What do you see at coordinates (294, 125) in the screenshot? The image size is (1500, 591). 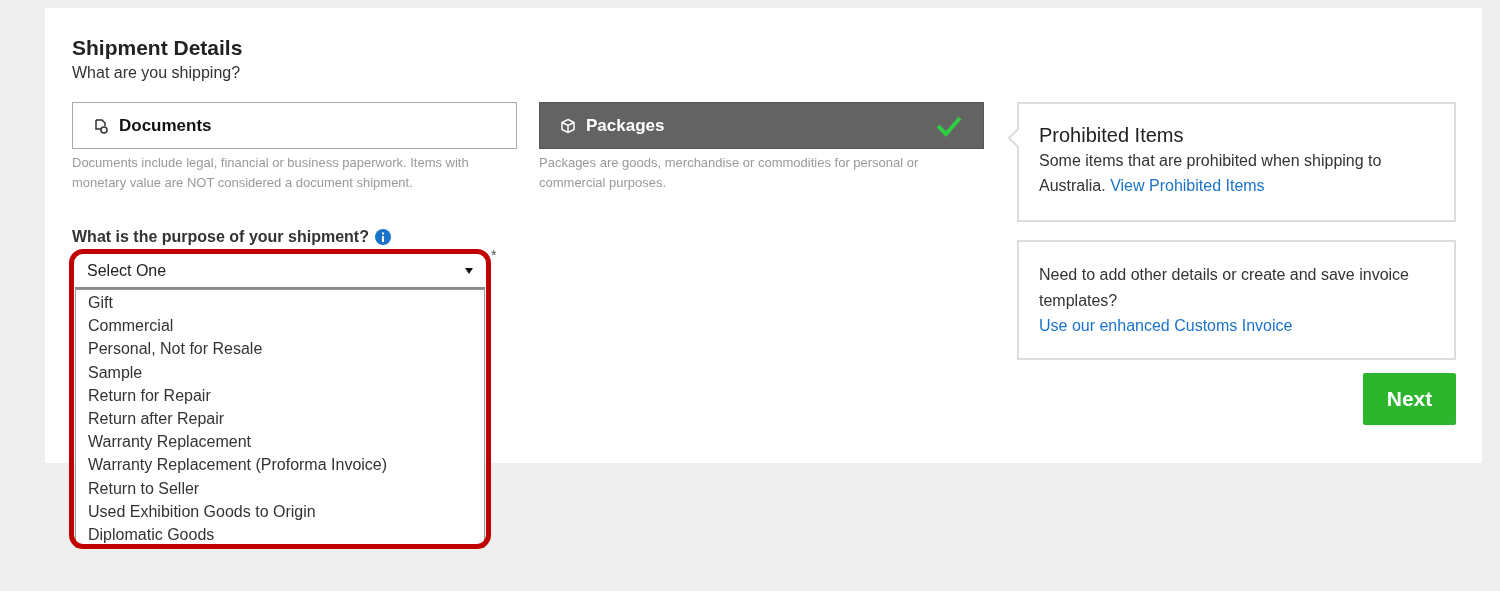 I see `shipment-type-option: Documents` at bounding box center [294, 125].